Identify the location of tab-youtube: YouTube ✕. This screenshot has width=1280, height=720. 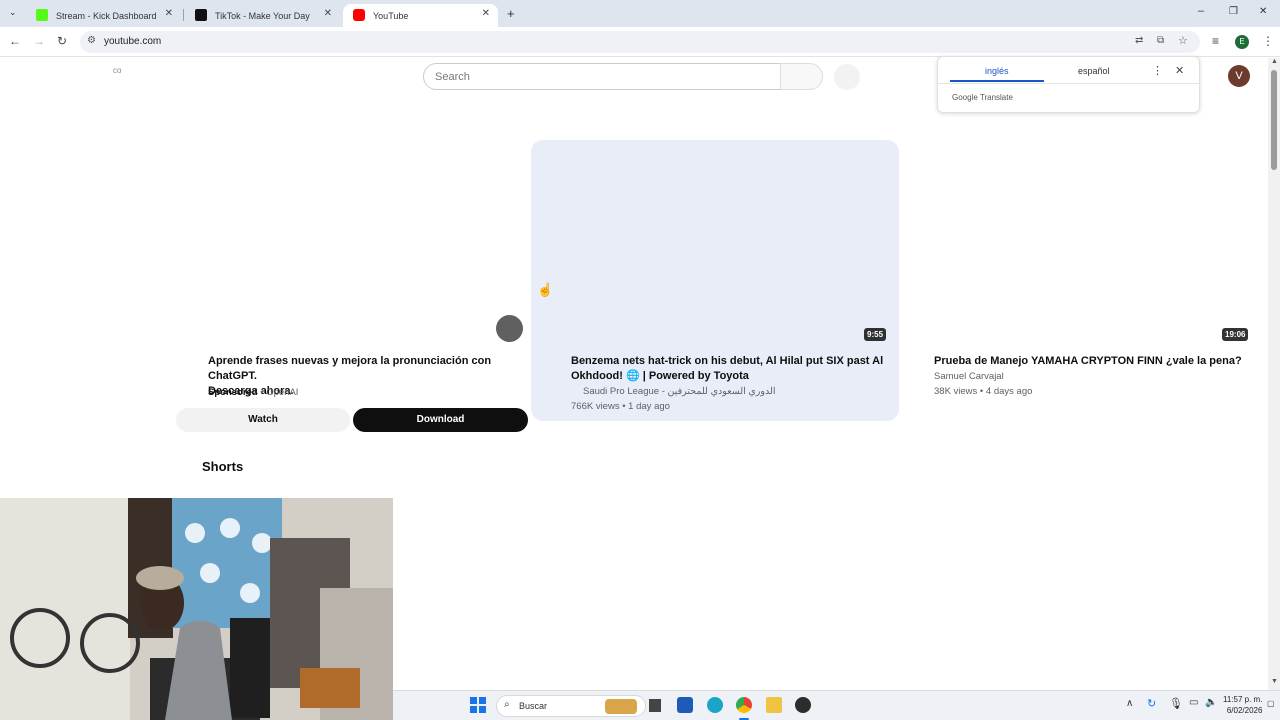
(420, 15).